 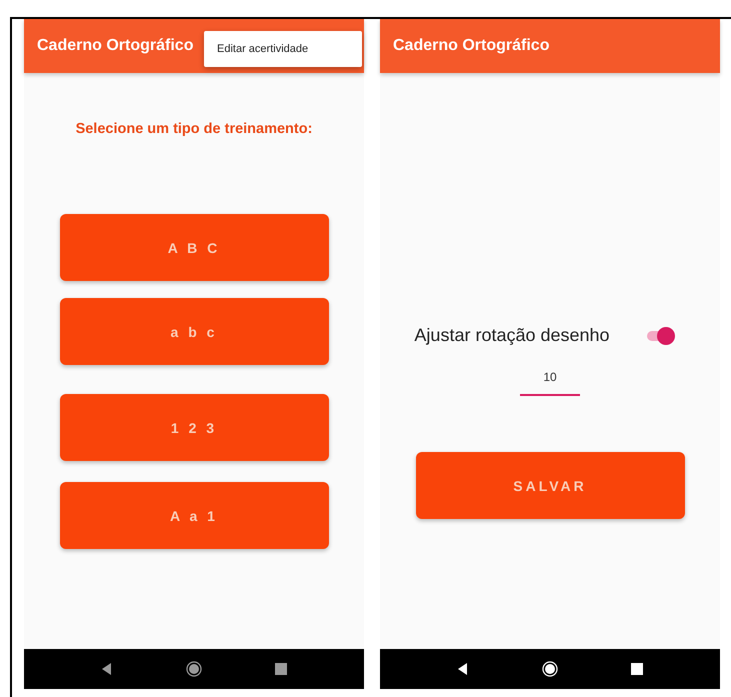 I want to click on save-button: SALVAR, so click(x=550, y=485).